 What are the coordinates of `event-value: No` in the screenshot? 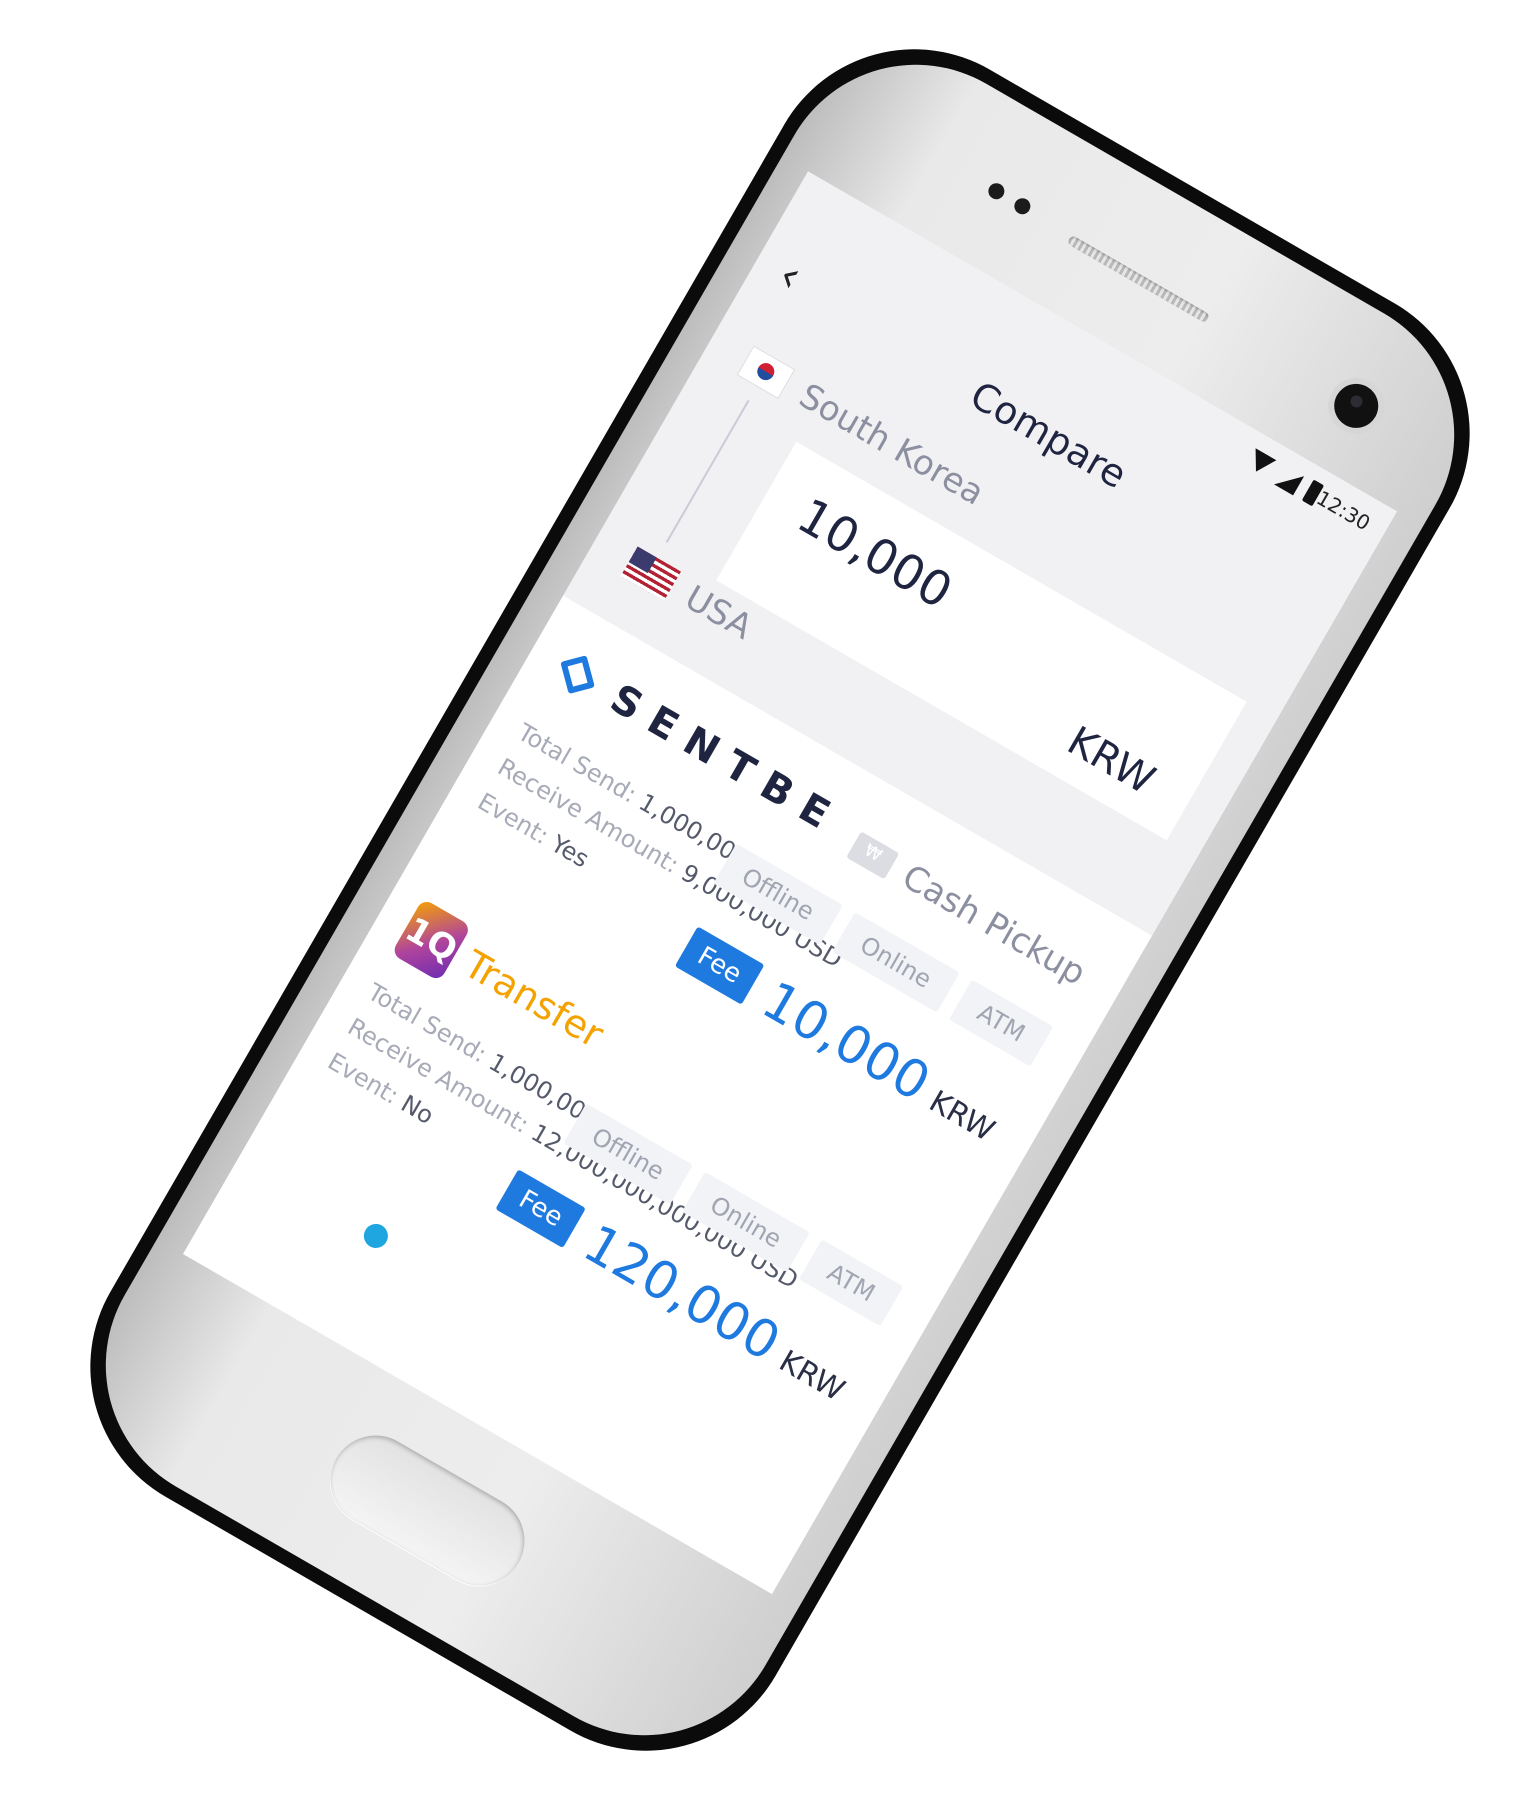 It's located at (417, 1110).